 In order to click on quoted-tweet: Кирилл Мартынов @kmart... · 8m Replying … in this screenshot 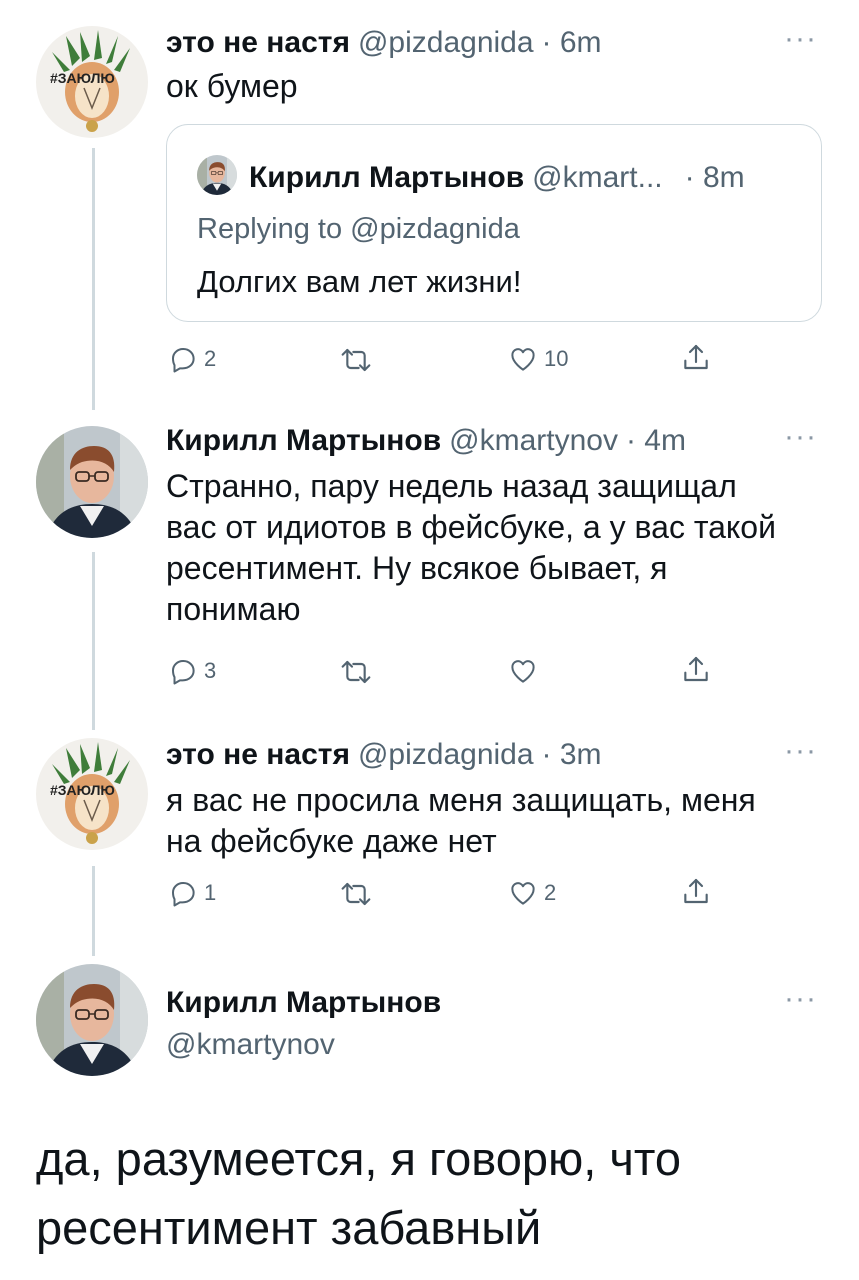, I will do `click(494, 223)`.